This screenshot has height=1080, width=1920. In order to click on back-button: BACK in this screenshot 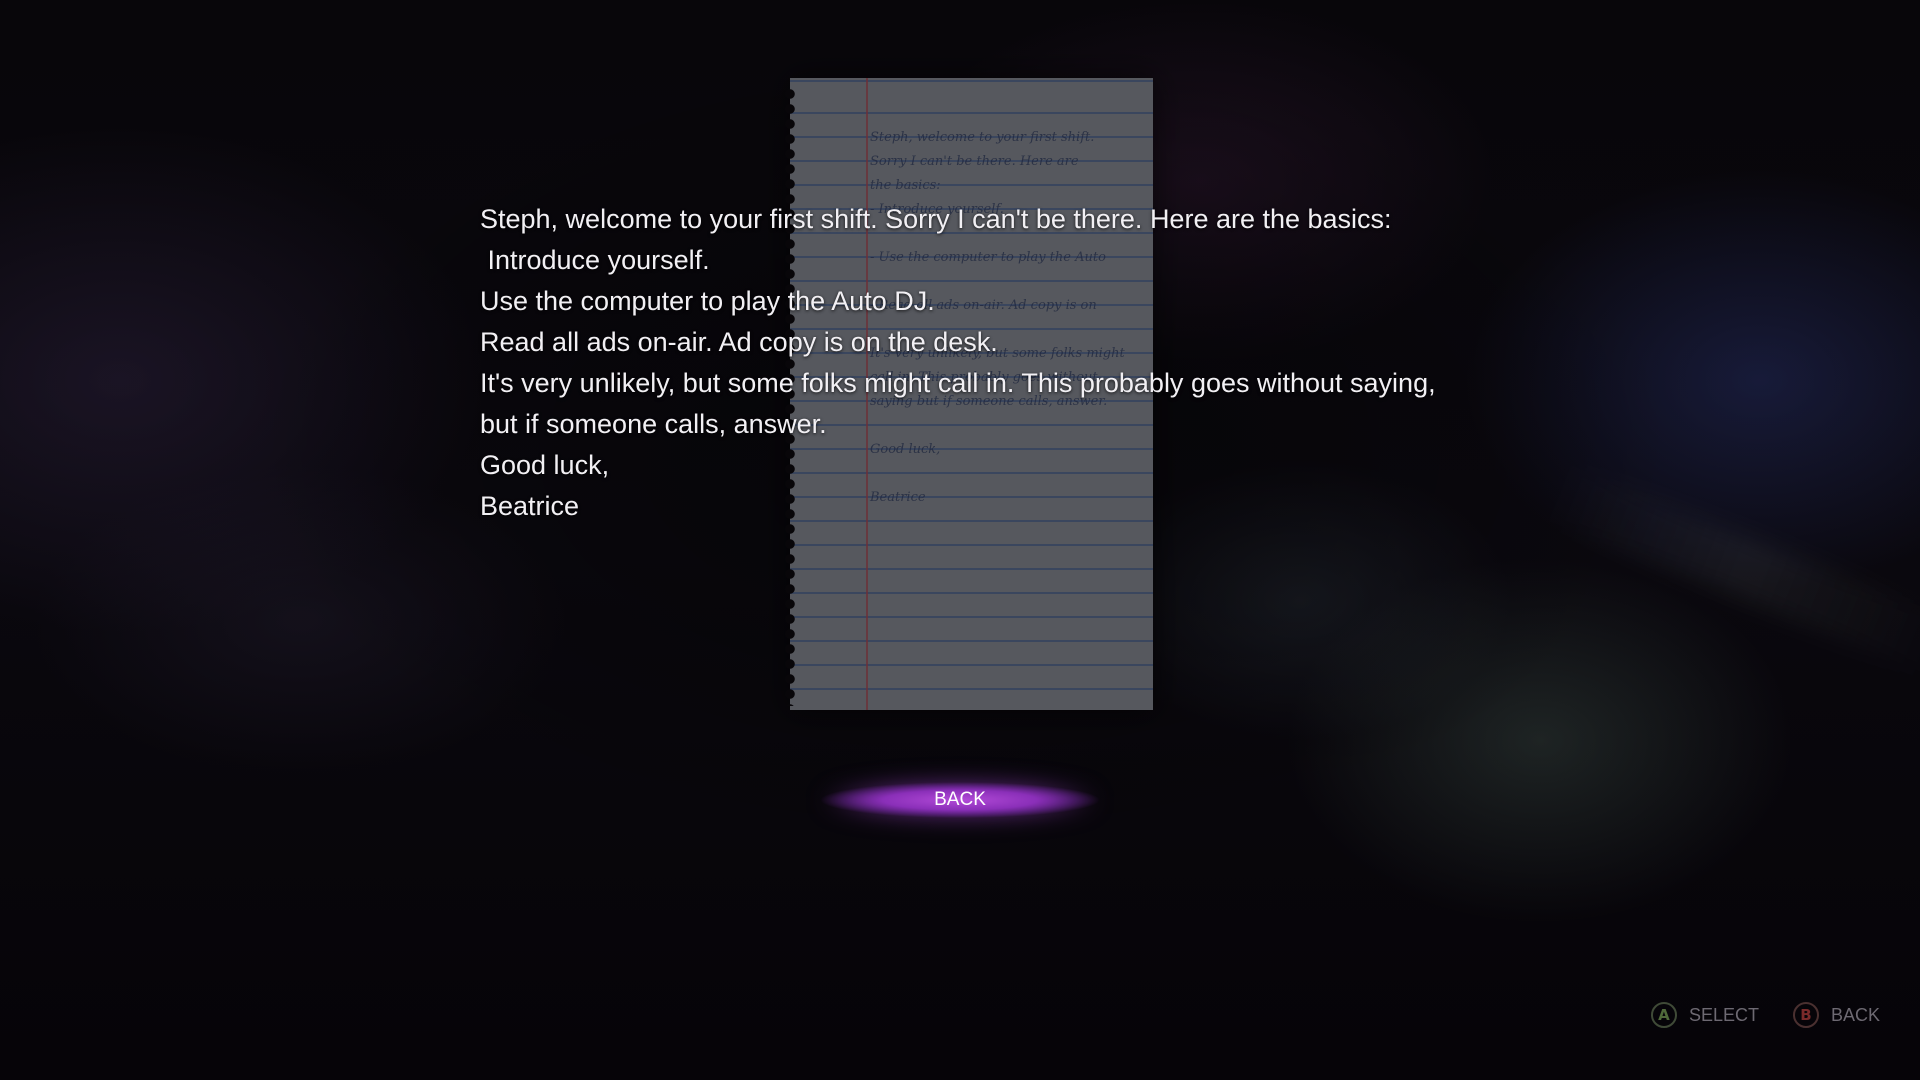, I will do `click(960, 800)`.